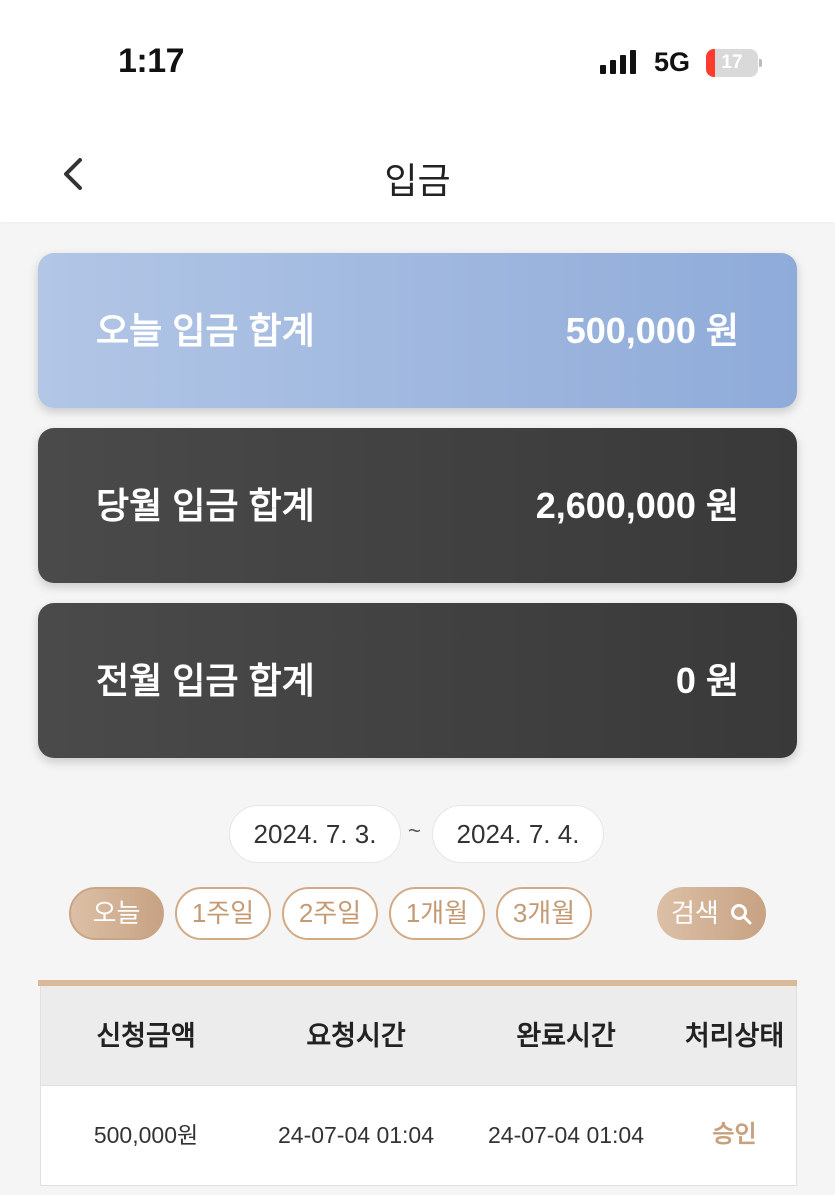 Image resolution: width=835 pixels, height=1195 pixels. I want to click on network-type: 5G, so click(672, 62).